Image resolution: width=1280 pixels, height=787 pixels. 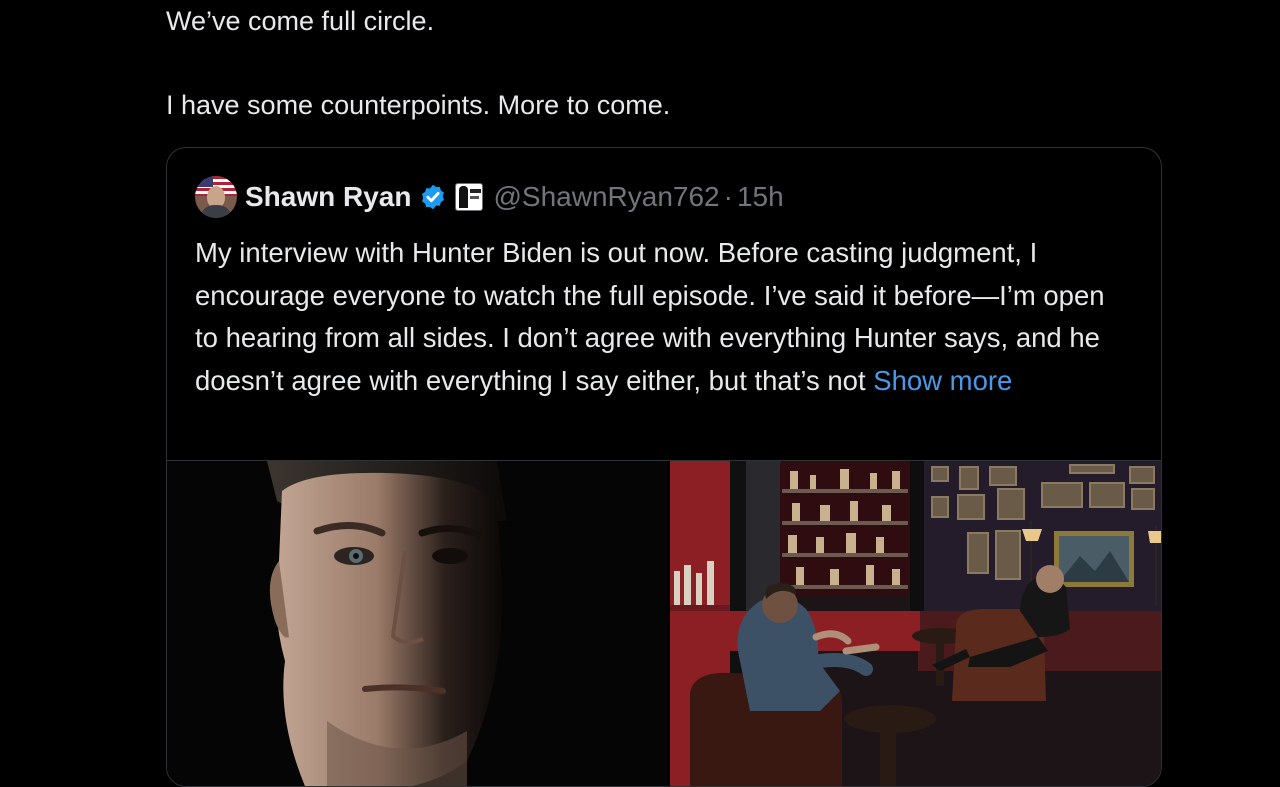 What do you see at coordinates (300, 21) in the screenshot?
I see `tweet-text-line-1: We’ve come full circle.` at bounding box center [300, 21].